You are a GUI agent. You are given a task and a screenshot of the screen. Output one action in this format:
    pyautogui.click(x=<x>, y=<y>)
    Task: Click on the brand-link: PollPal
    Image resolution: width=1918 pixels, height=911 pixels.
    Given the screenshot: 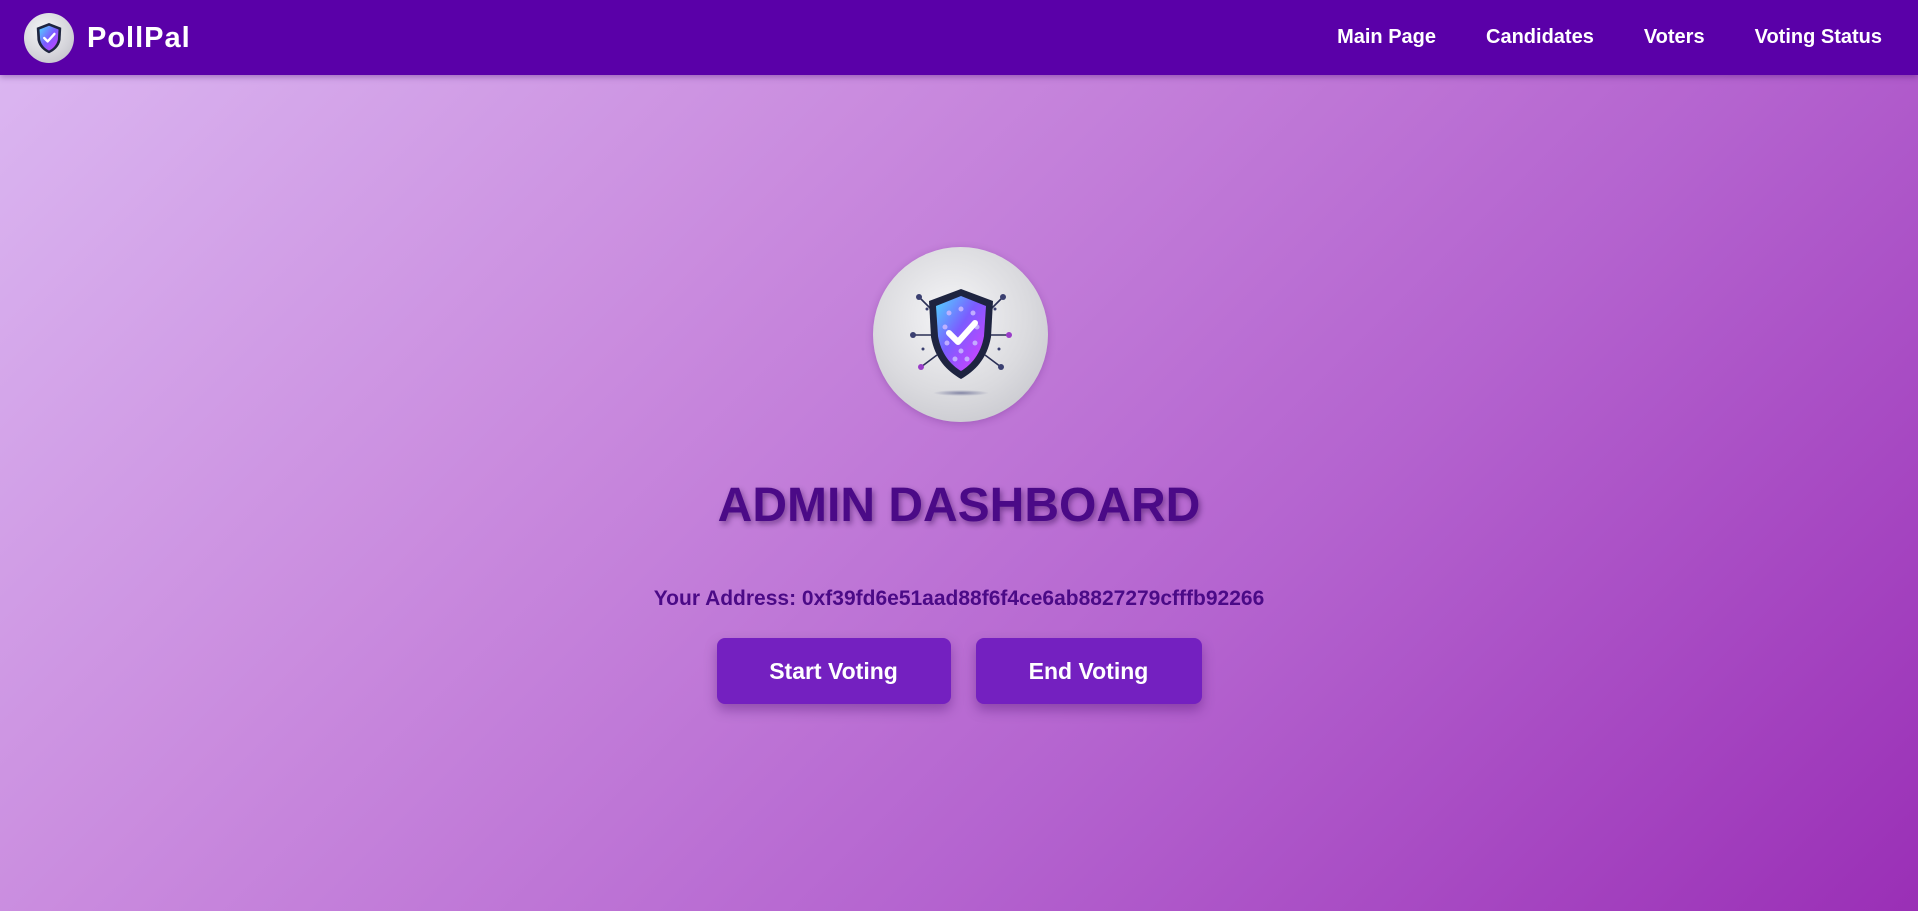 What is the action you would take?
    pyautogui.click(x=107, y=38)
    